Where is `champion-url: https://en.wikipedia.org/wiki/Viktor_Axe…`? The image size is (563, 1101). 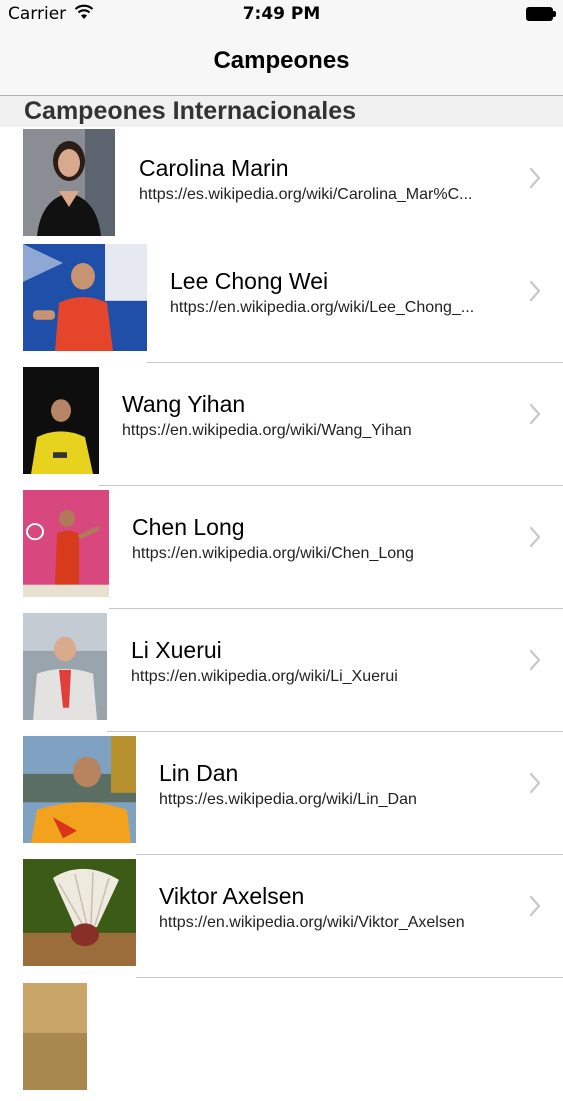 champion-url: https://en.wikipedia.org/wiki/Viktor_Axe… is located at coordinates (312, 922).